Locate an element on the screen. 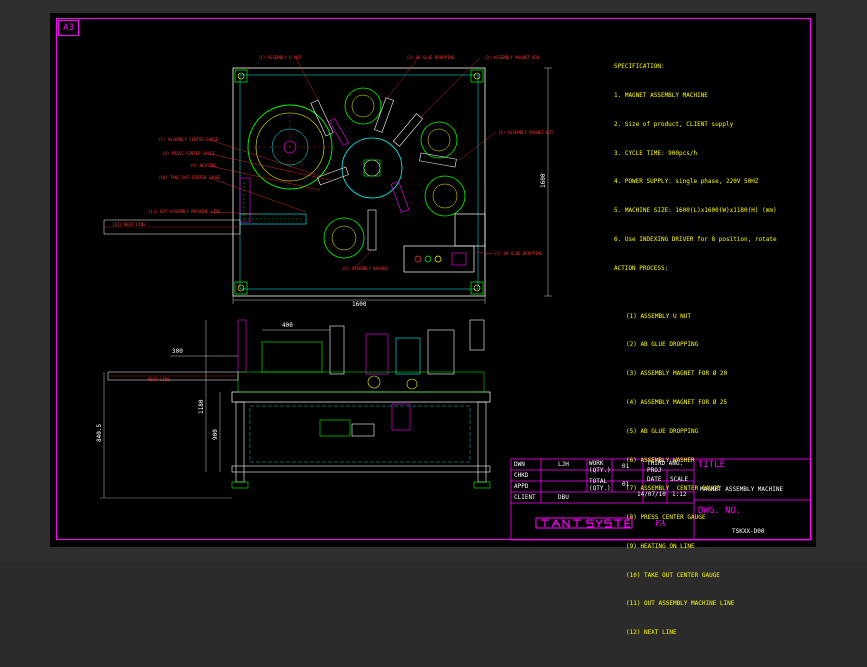  spec-item: 4. POWER SUPPLY: single phase, 220V 50HZ is located at coordinates (686, 182).